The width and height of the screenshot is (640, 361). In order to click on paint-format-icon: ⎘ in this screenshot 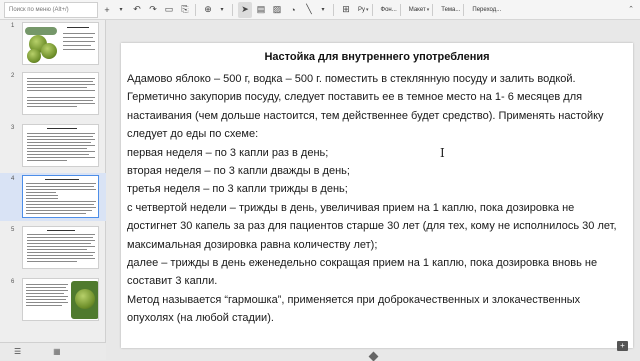, I will do `click(185, 10)`.